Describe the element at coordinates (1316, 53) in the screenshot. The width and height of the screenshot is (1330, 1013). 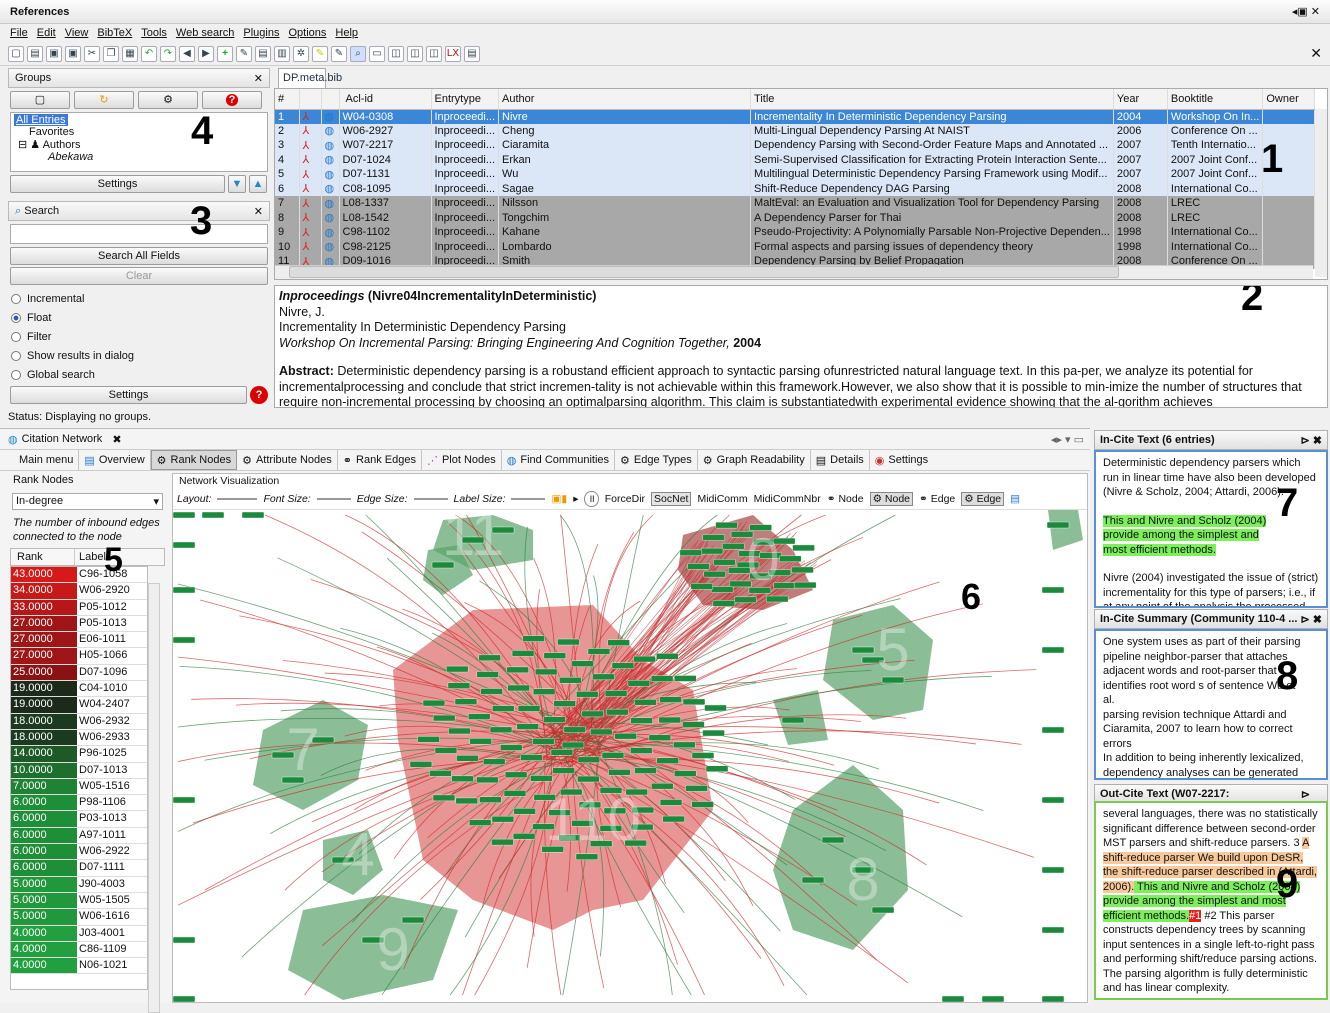
I see `close-toolbar-icon: ✕` at that location.